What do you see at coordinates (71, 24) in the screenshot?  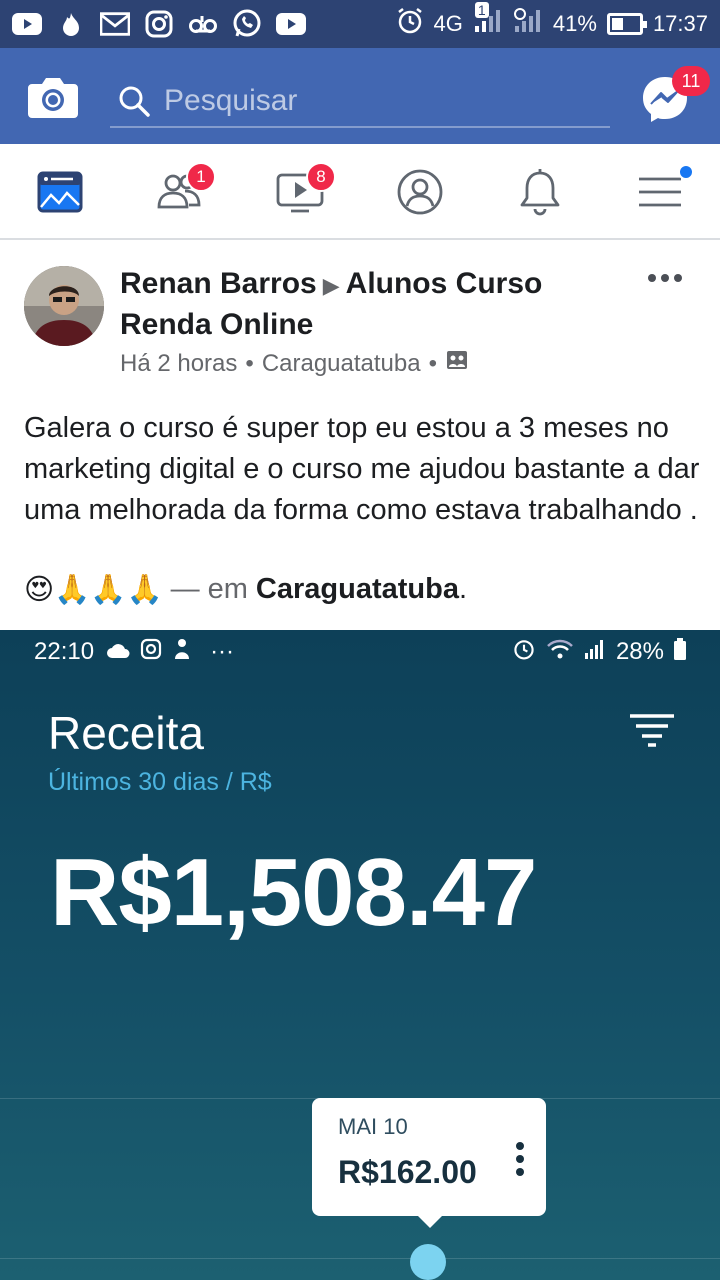 I see `tinder-icon` at bounding box center [71, 24].